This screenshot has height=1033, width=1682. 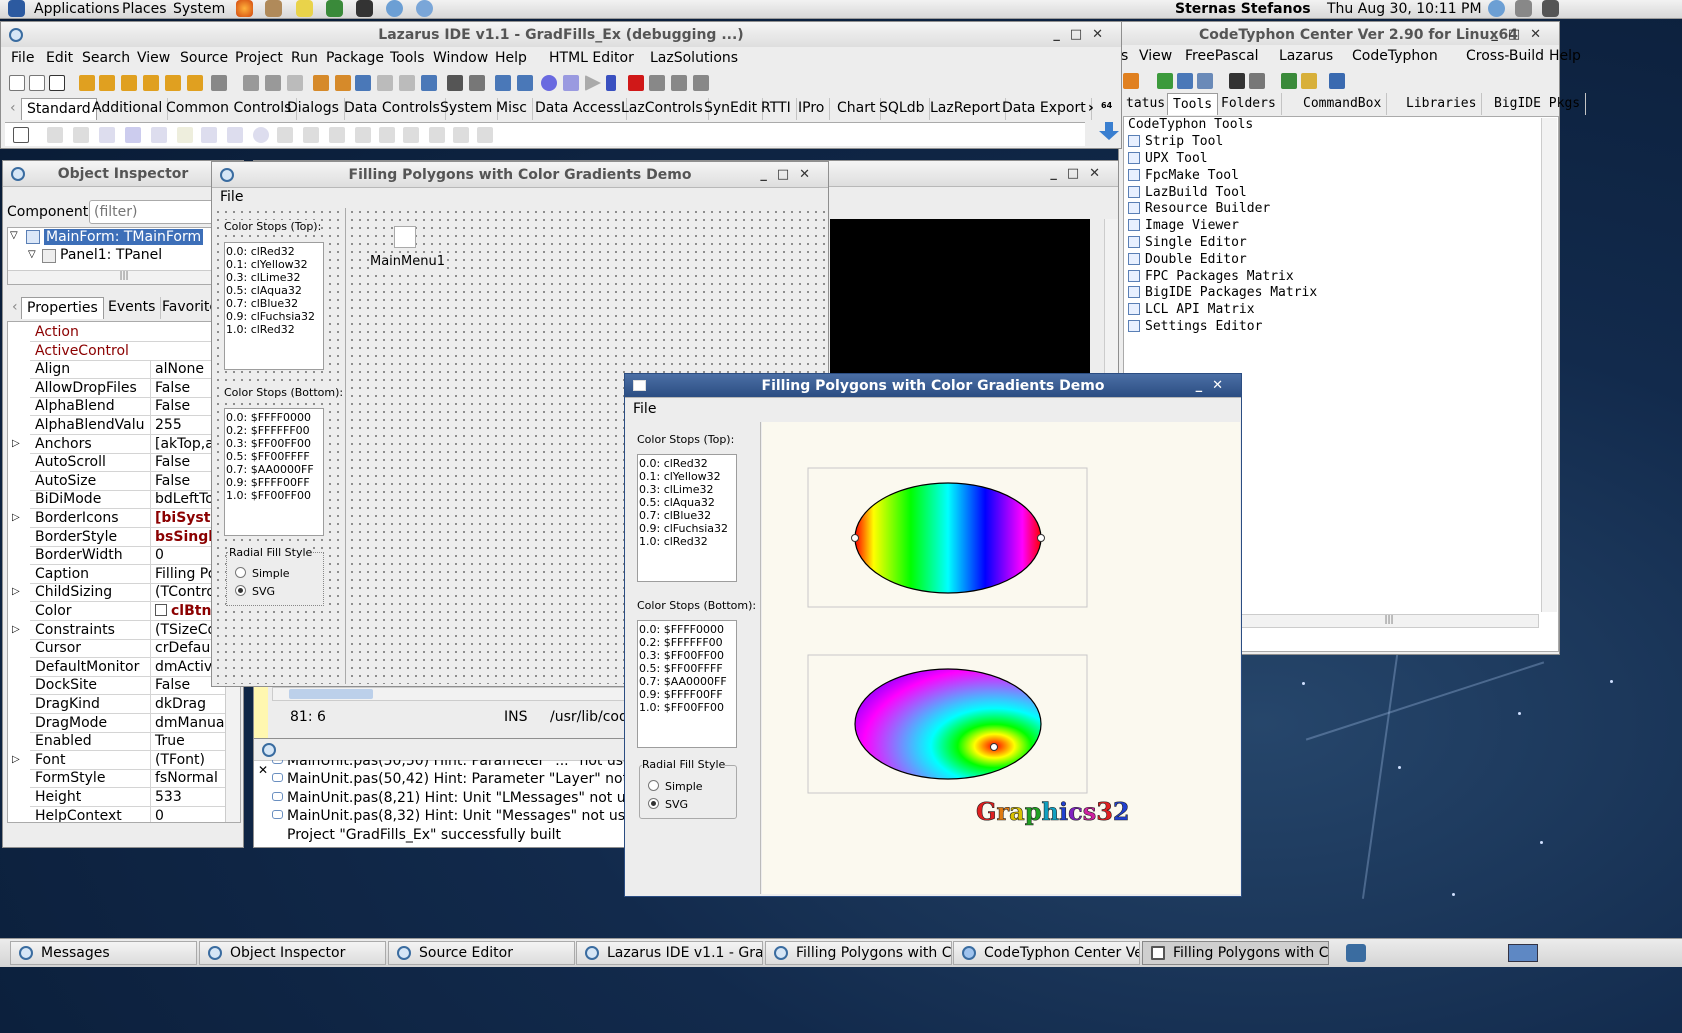 What do you see at coordinates (363, 83) in the screenshot?
I see `build-icon` at bounding box center [363, 83].